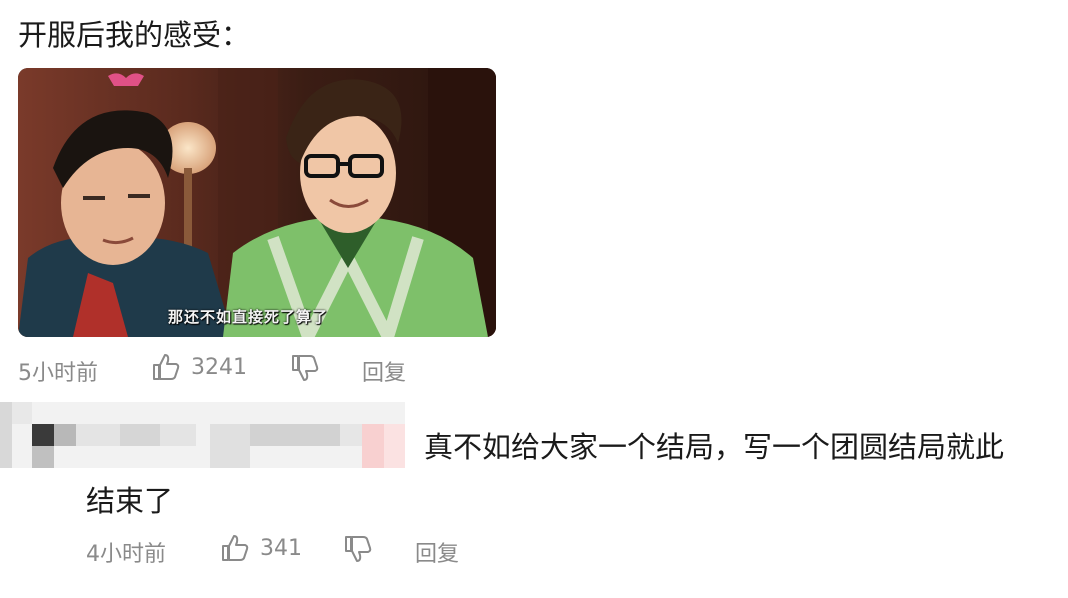  What do you see at coordinates (130, 501) in the screenshot?
I see `comment-2-text-line2: 结束了` at bounding box center [130, 501].